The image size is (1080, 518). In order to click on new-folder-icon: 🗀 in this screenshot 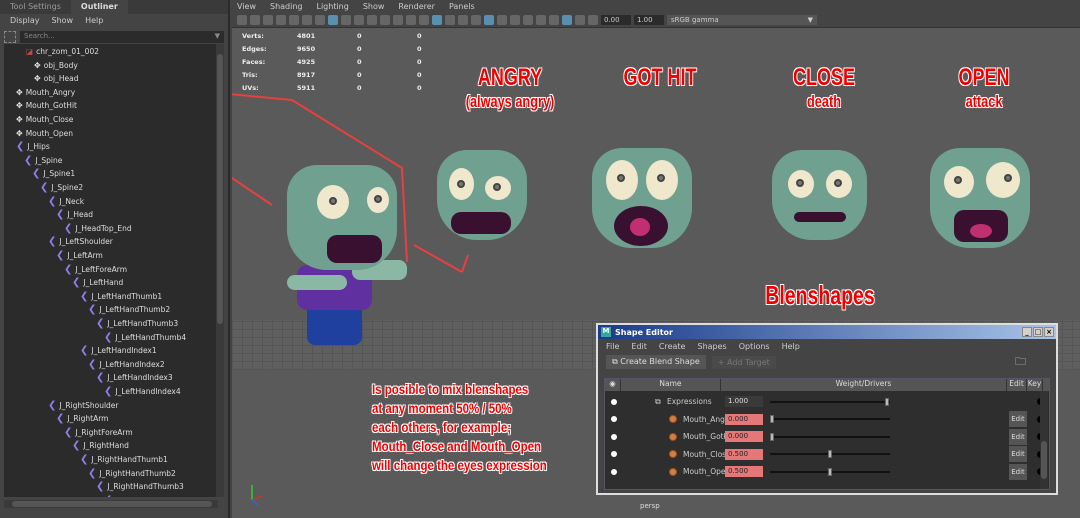, I will do `click(1020, 362)`.